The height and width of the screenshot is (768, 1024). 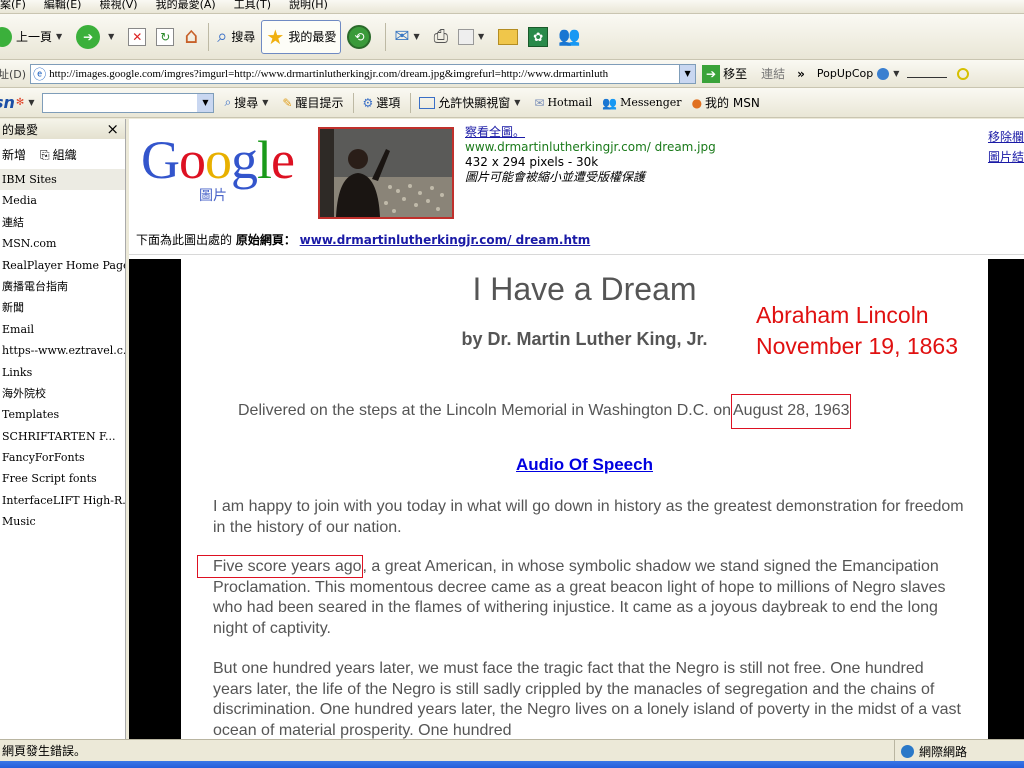 I want to click on msn-search-button: ⌕ 搜尋 ▼, so click(x=248, y=103).